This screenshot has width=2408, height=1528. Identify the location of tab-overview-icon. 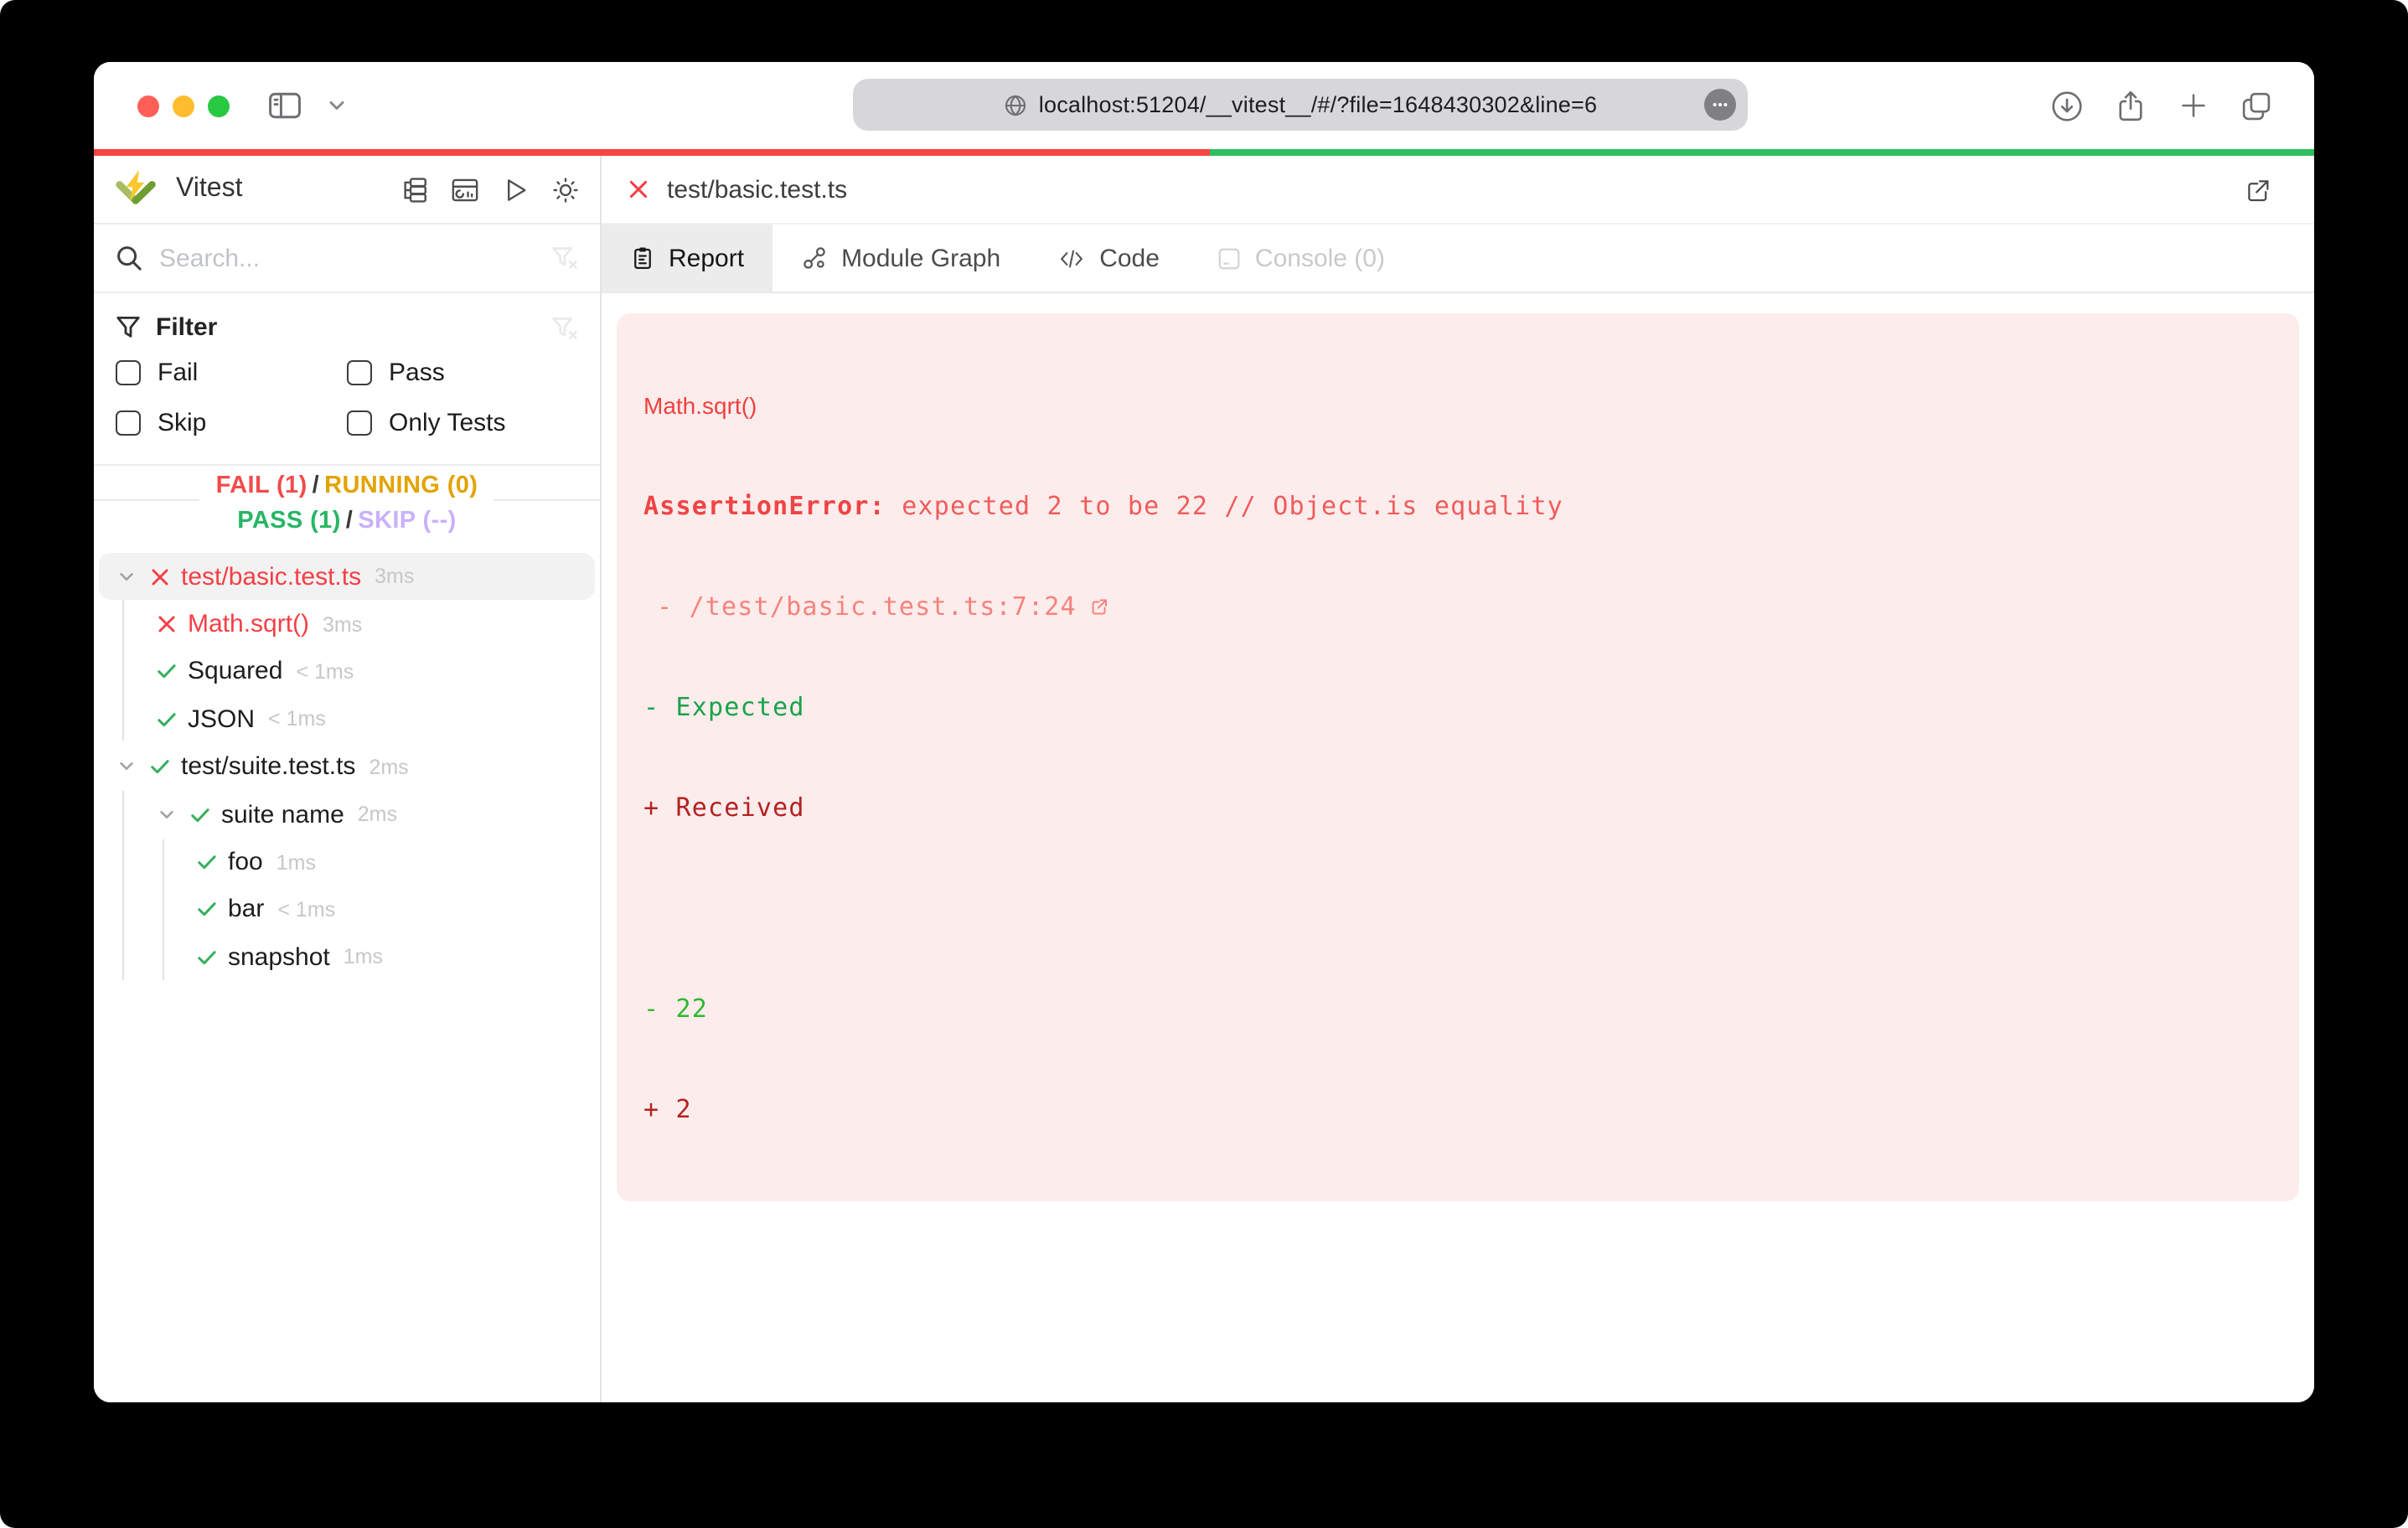
(2256, 105).